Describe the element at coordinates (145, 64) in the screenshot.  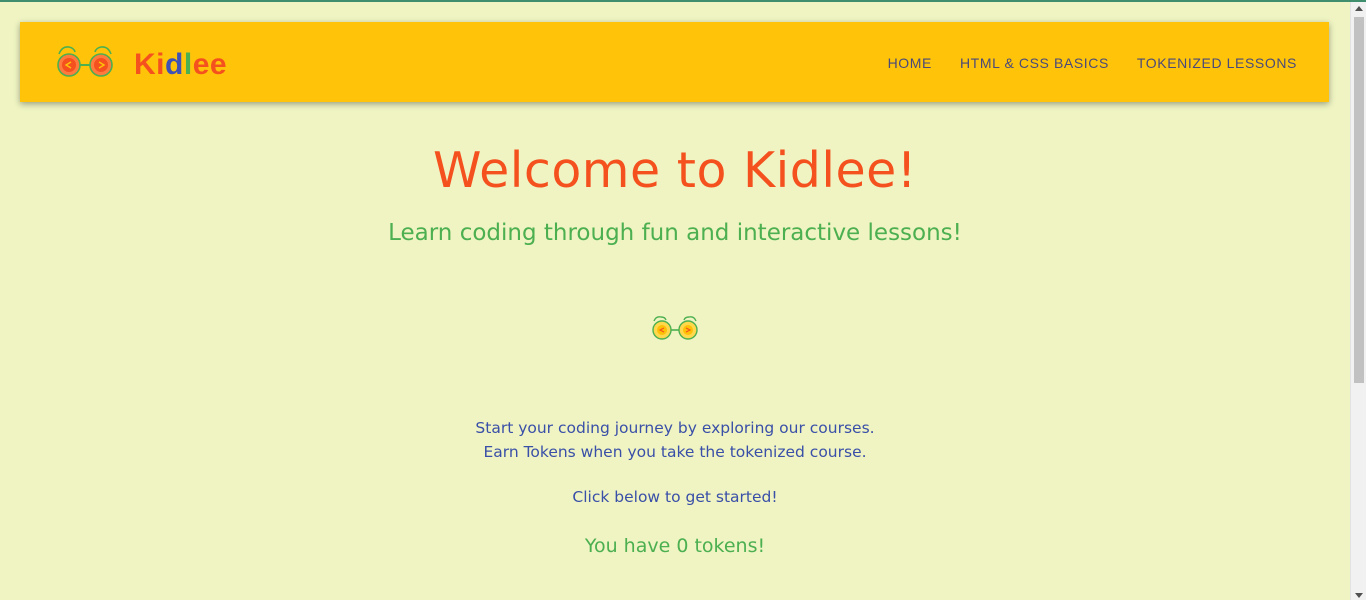
I see `brand-letter: K` at that location.